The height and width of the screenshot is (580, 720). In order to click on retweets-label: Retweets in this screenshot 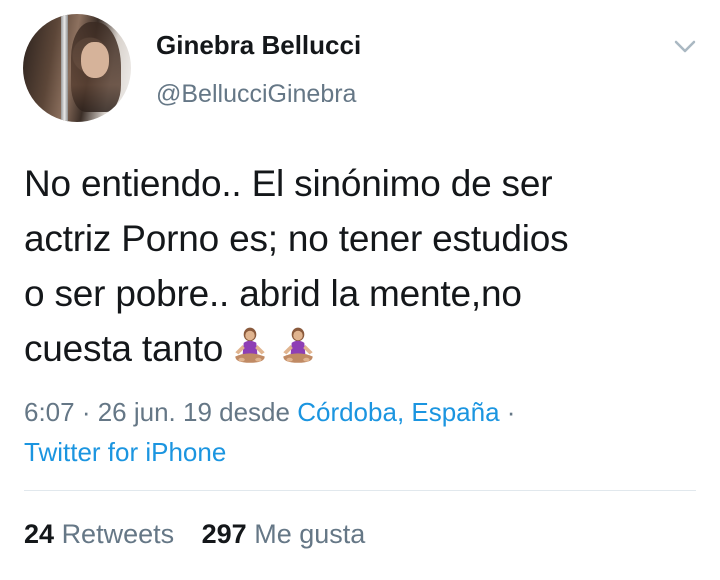, I will do `click(118, 534)`.